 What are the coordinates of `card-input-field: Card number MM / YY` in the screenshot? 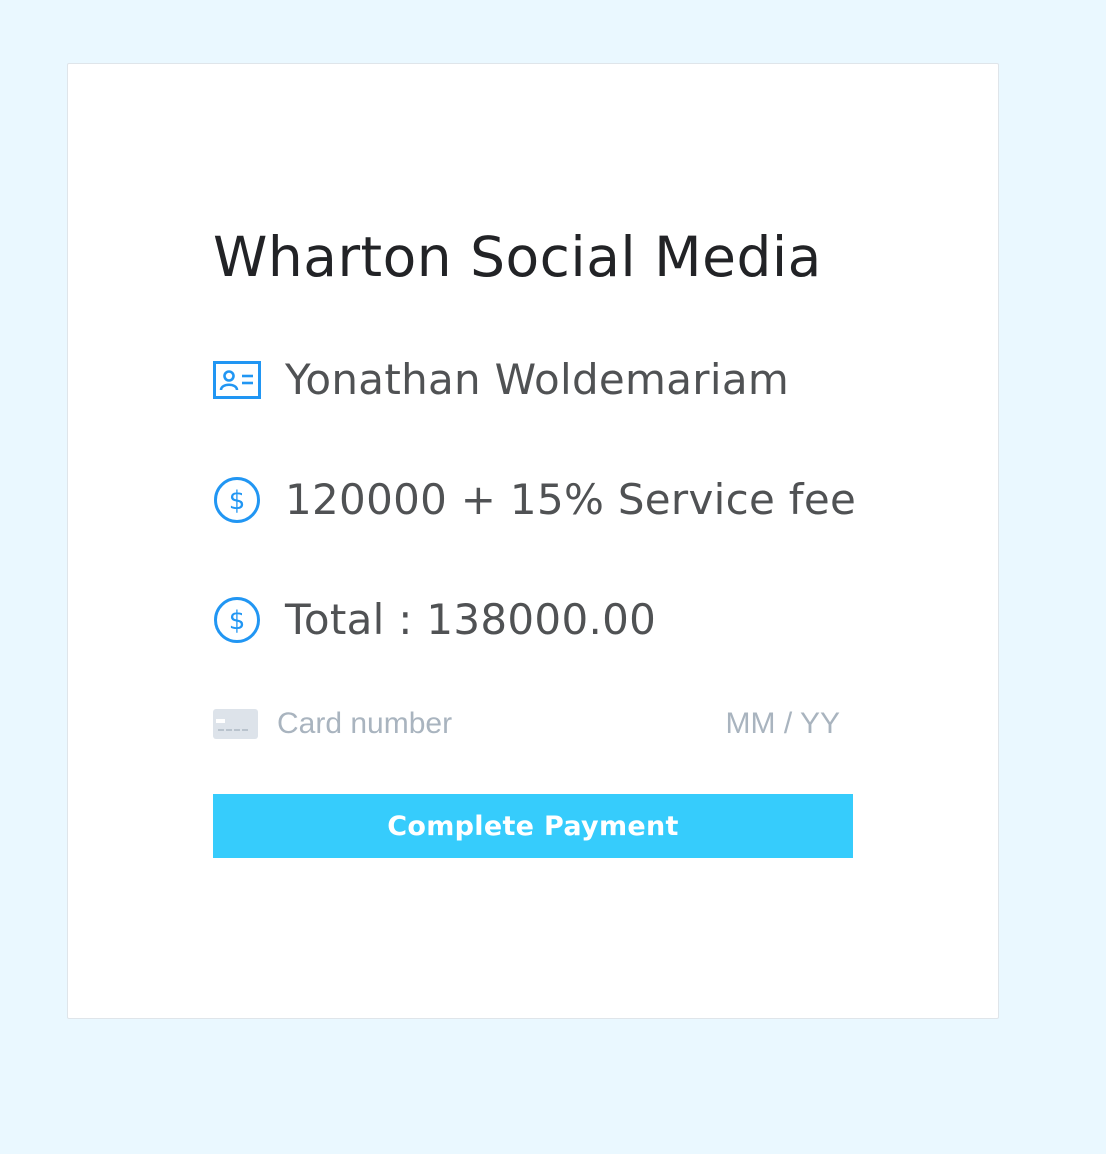 It's located at (533, 724).